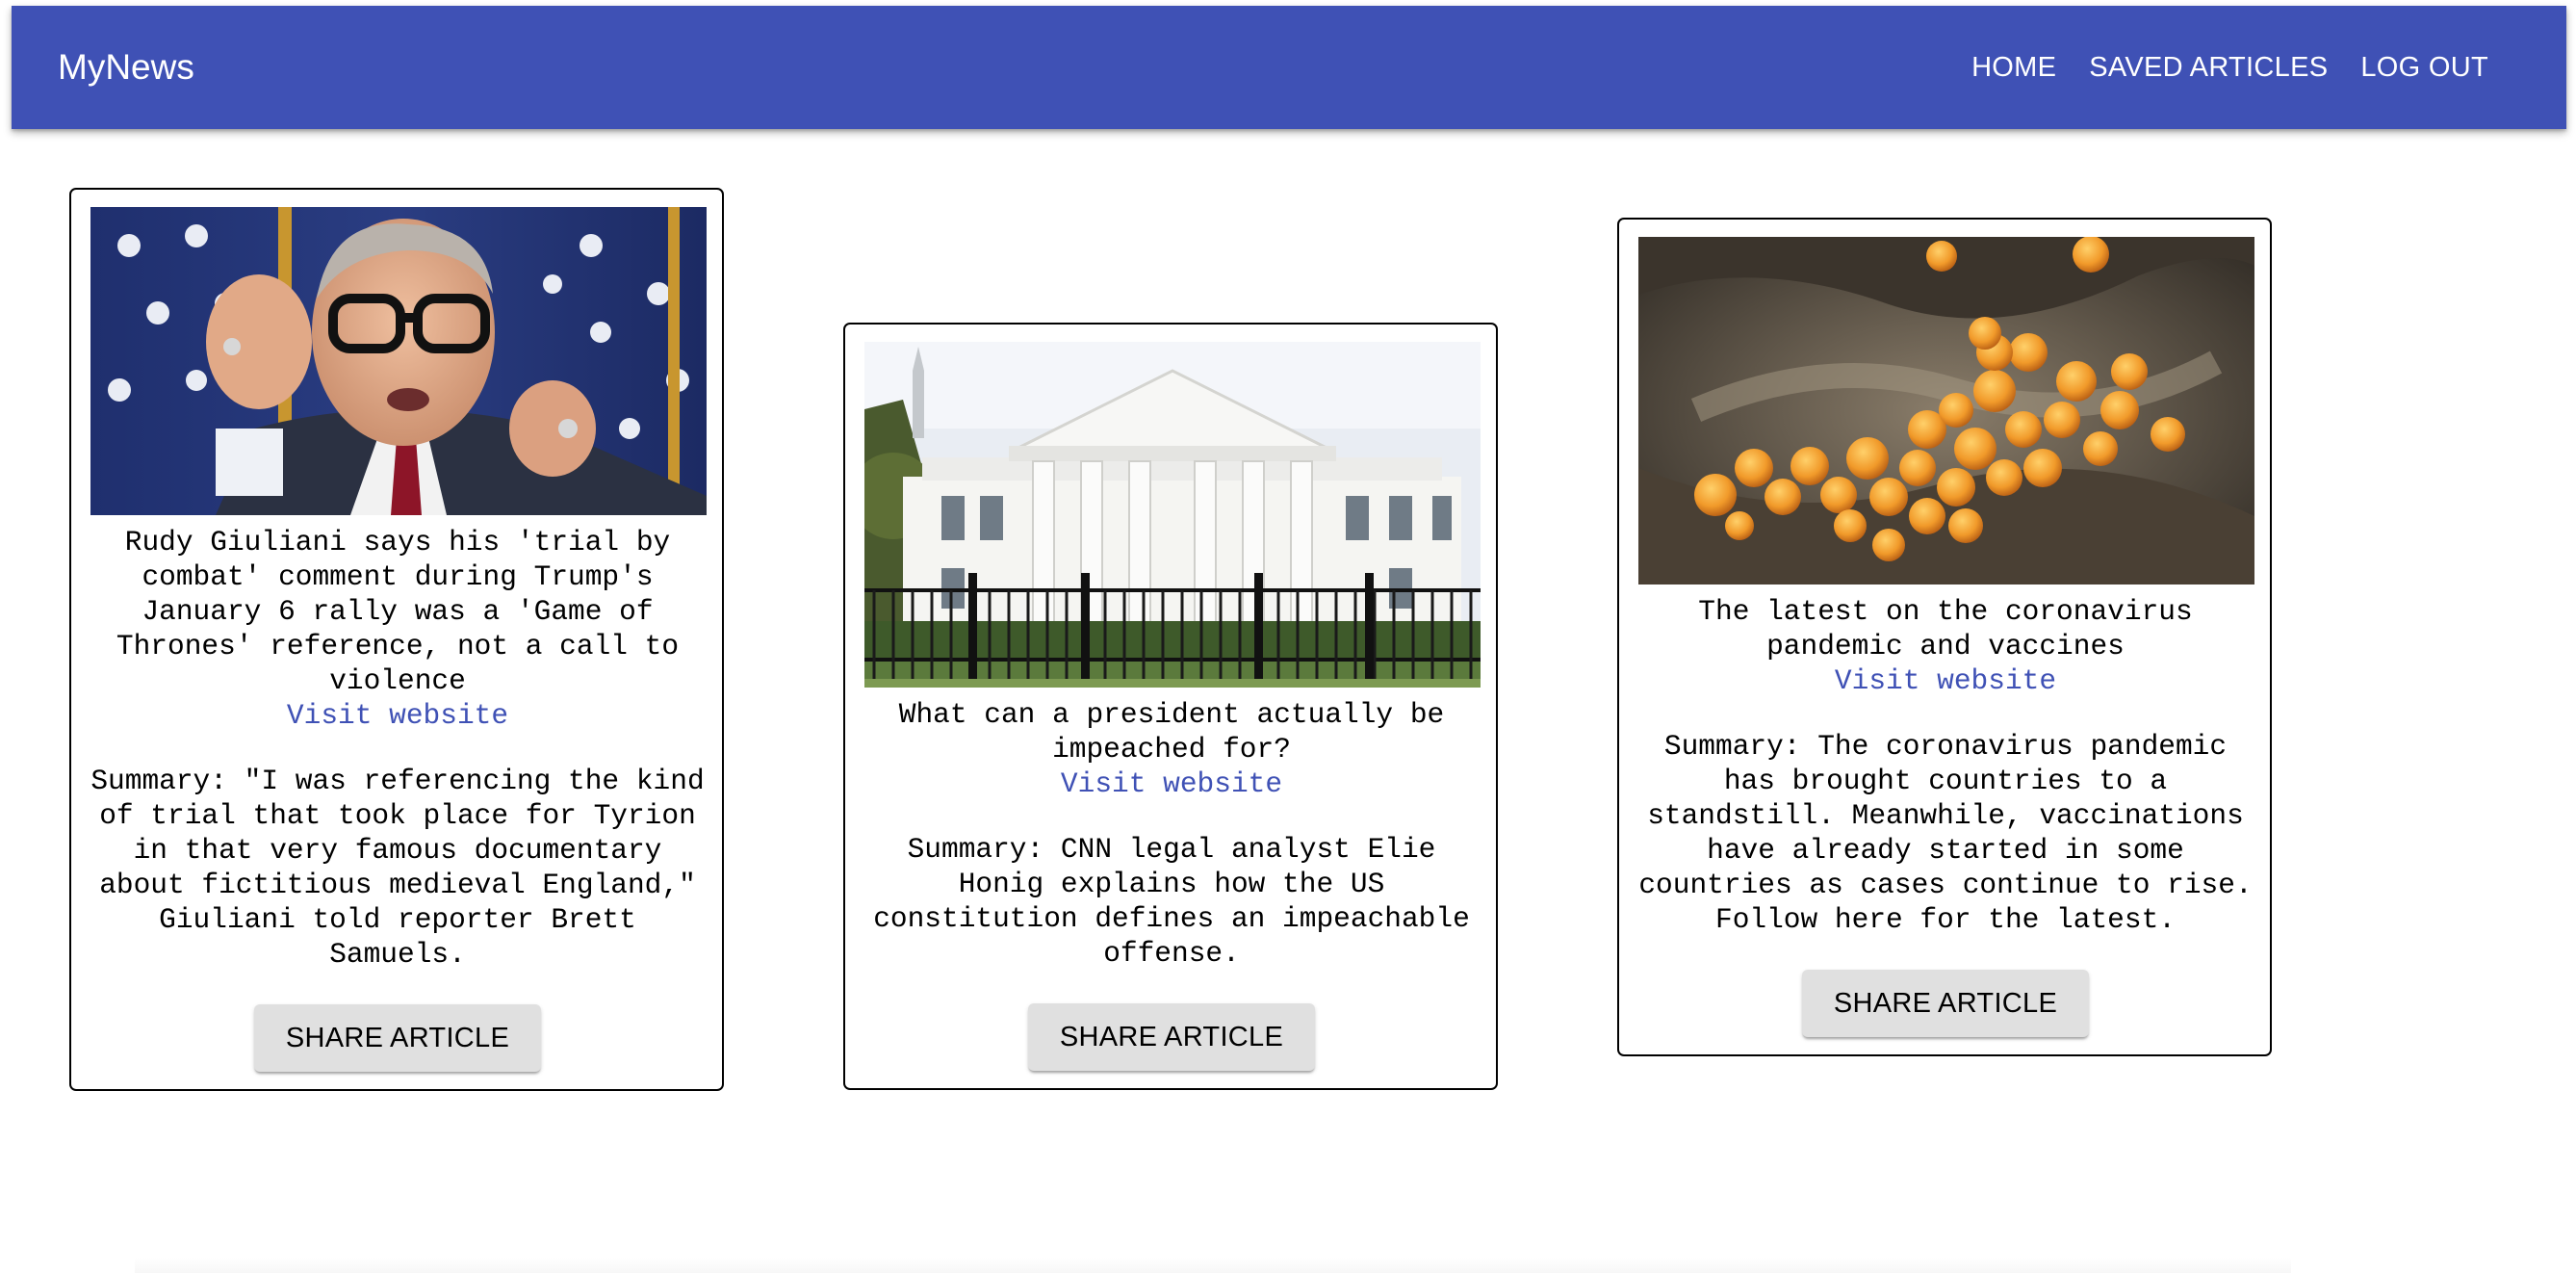  Describe the element at coordinates (2014, 68) in the screenshot. I see `nav-home: HOME` at that location.